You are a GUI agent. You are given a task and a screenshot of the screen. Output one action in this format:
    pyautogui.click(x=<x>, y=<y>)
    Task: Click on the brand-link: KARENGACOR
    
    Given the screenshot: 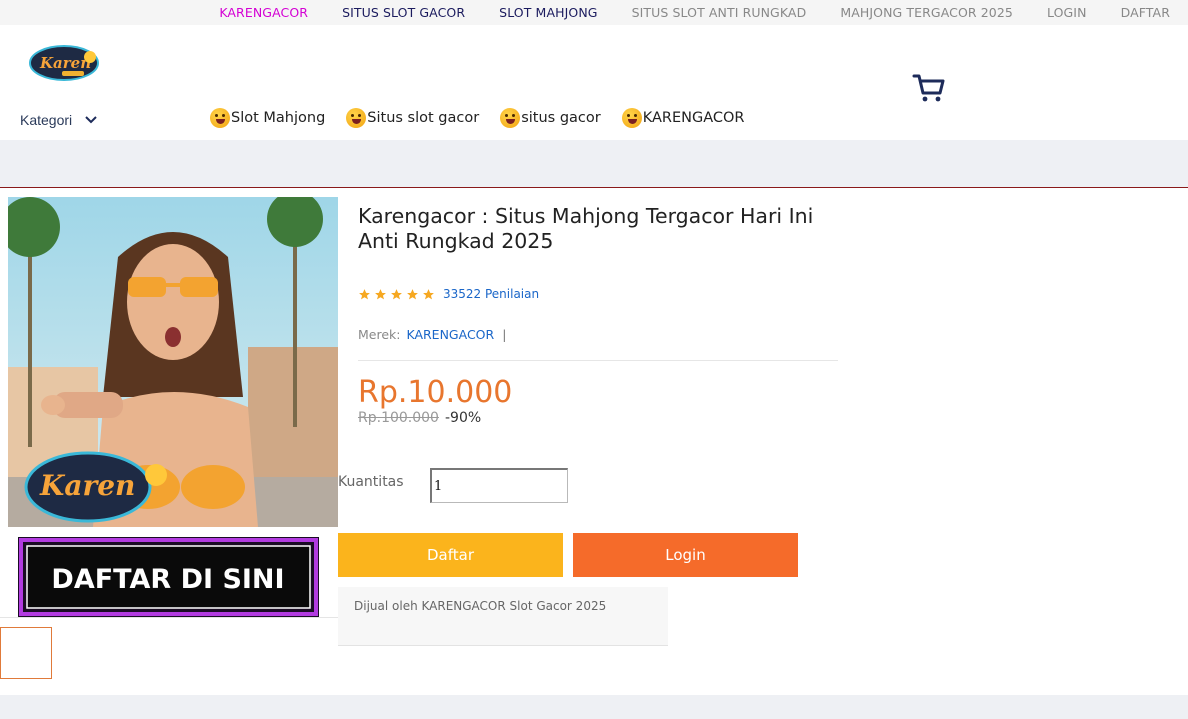 What is the action you would take?
    pyautogui.click(x=450, y=334)
    